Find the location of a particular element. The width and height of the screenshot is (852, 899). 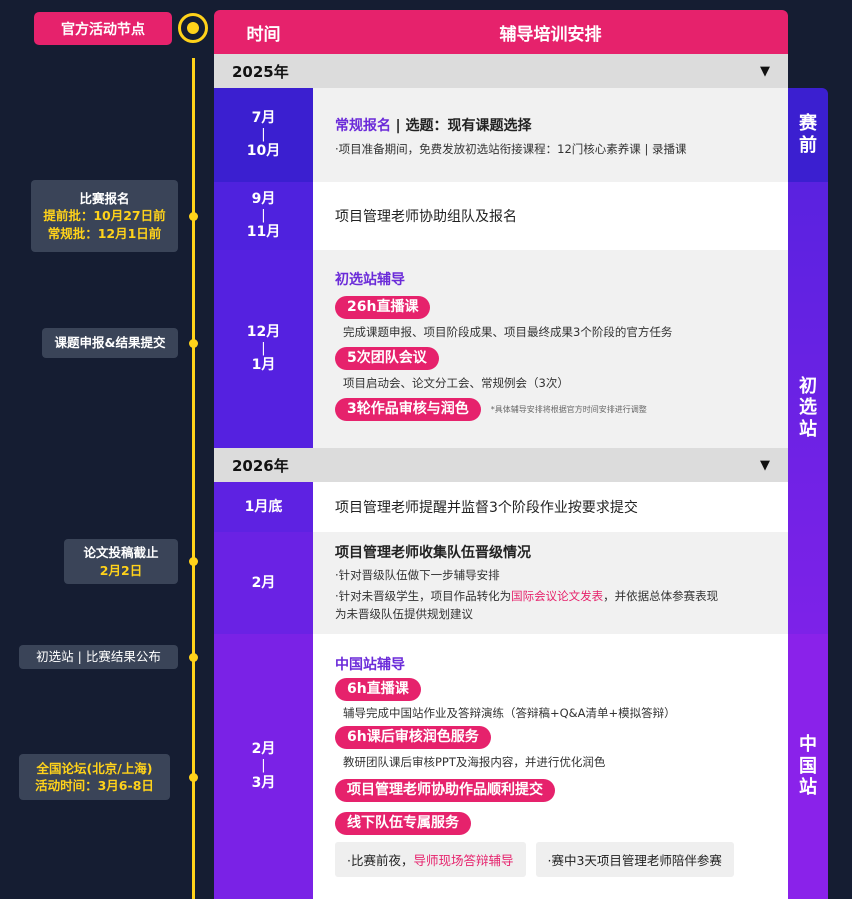

prep-course-note: ·项目准备期间，免费发放初选站衔接课程：12门核心素养课 | 录播课 is located at coordinates (511, 149).